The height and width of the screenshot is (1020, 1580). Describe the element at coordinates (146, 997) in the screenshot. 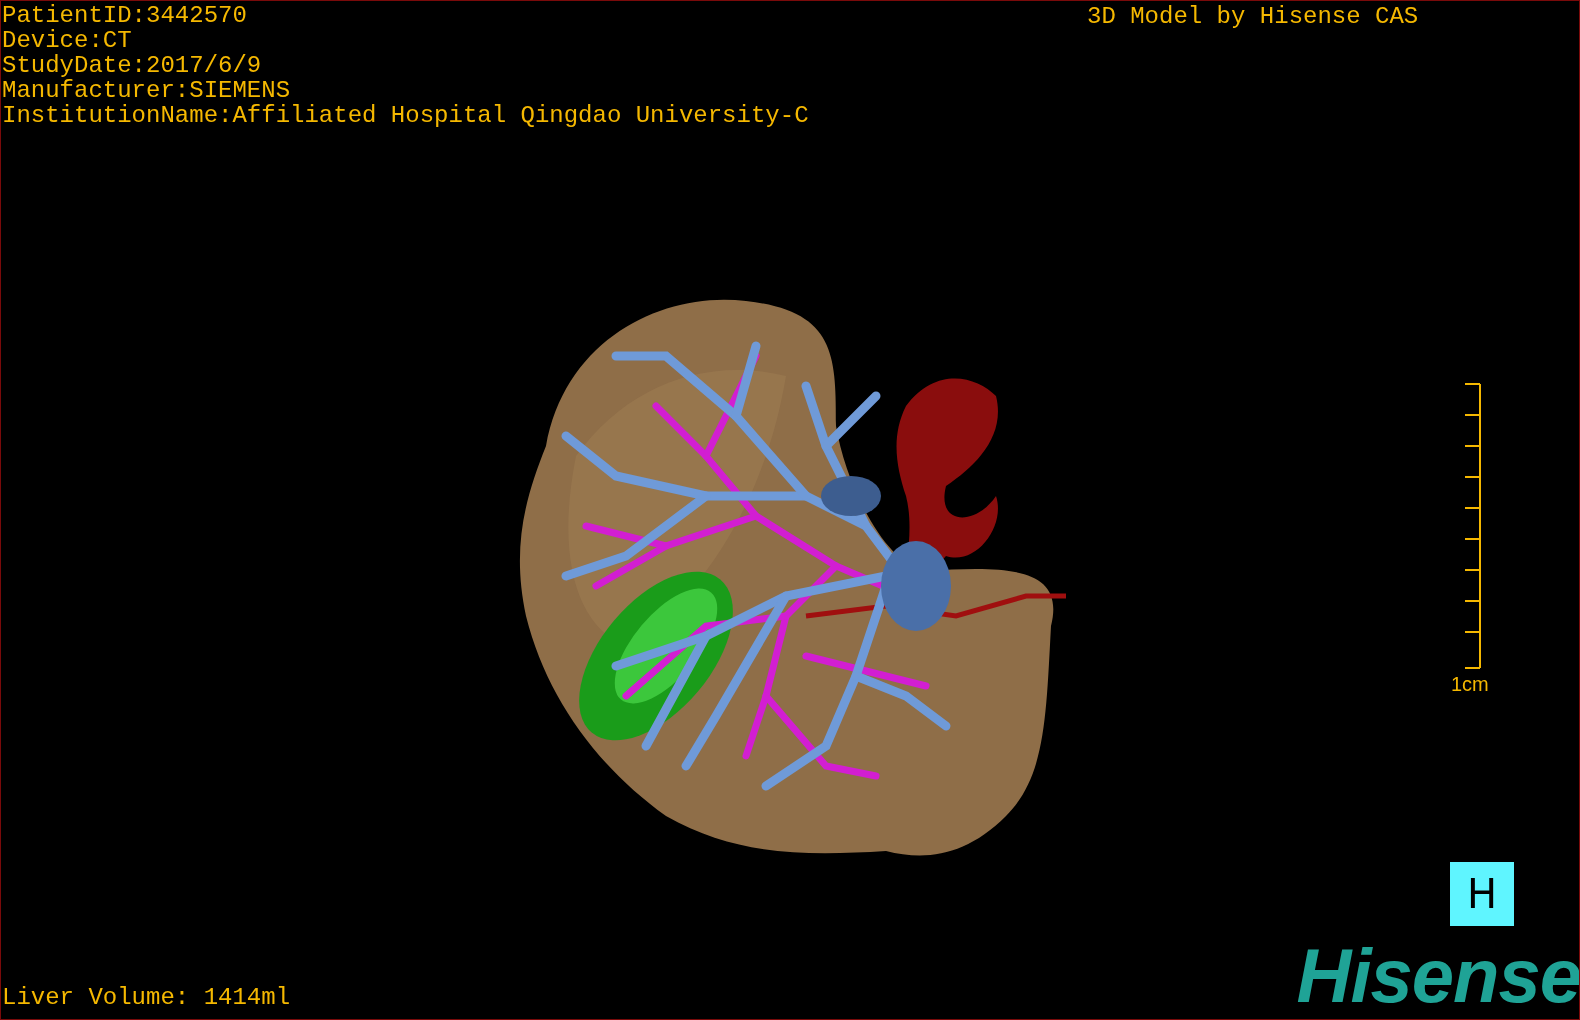

I see `liver-volume: Liver Volume: 1414ml` at that location.